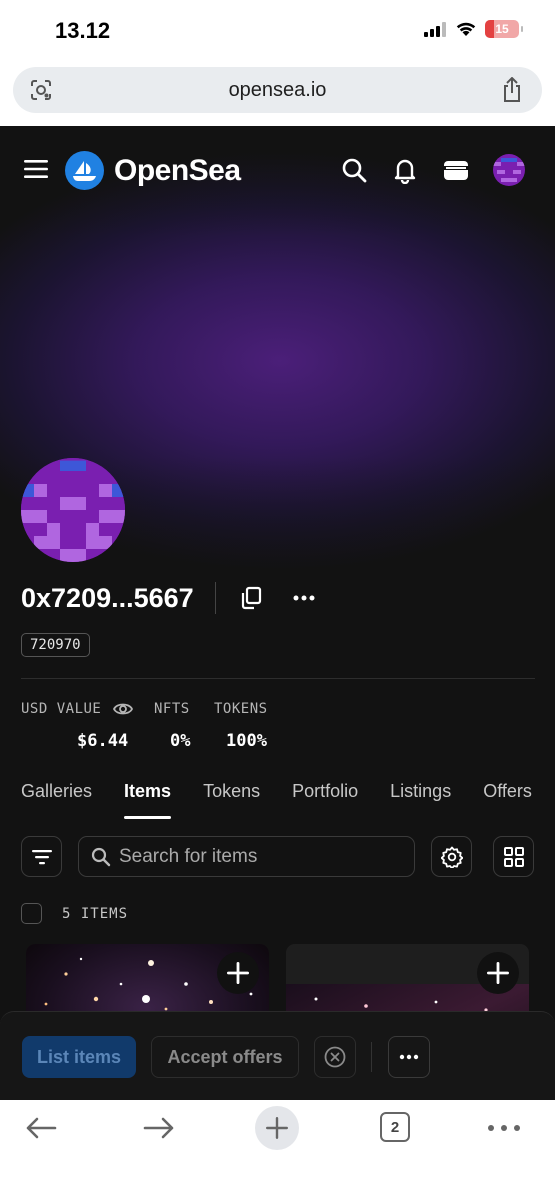 The image size is (555, 1200). I want to click on search-placeholder: Search for items, so click(188, 856).